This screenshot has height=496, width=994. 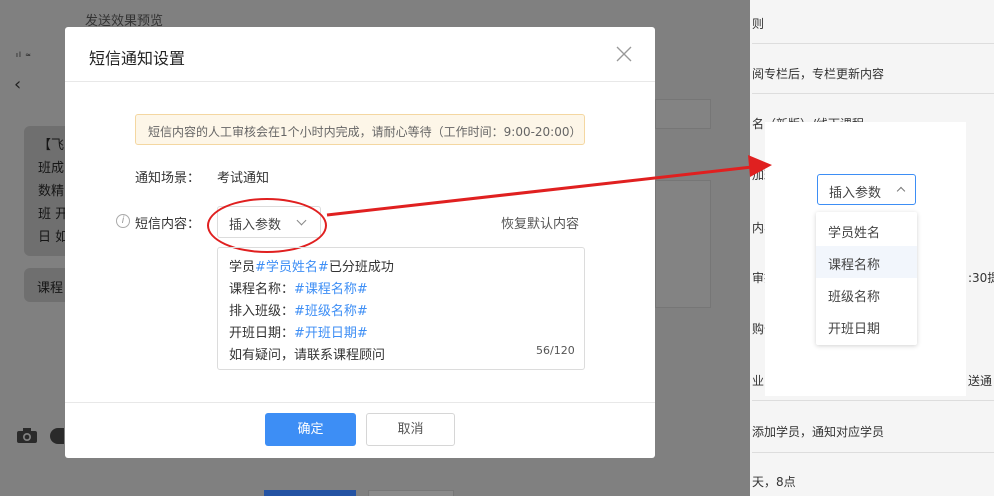 I want to click on param-dropdown-menu: 学员姓名 课程名称 班级名称 开班日期, so click(x=866, y=278).